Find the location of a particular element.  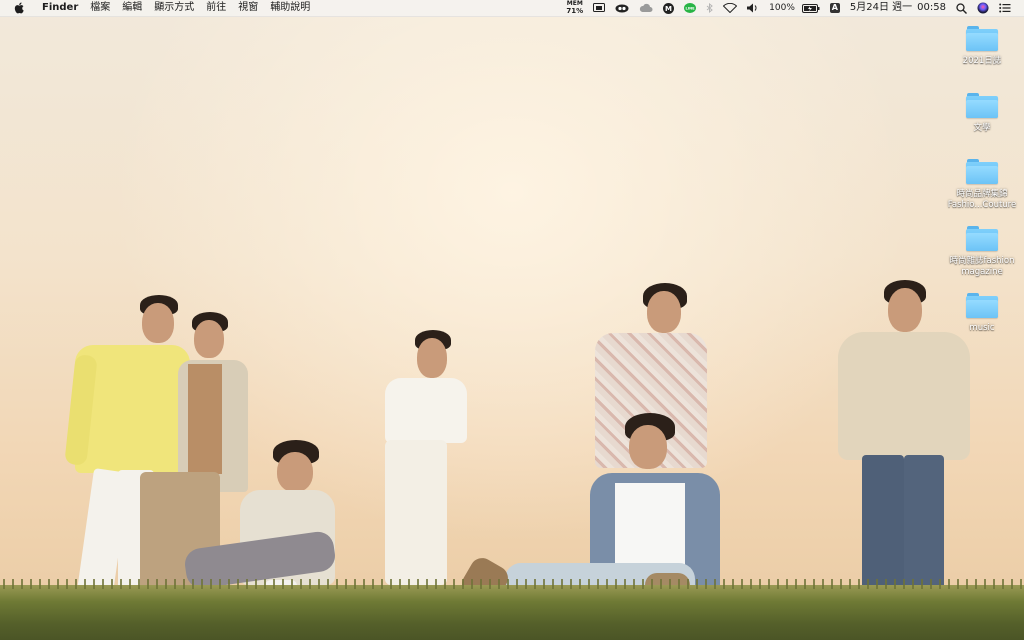

bluetooth-icon is located at coordinates (709, 8).